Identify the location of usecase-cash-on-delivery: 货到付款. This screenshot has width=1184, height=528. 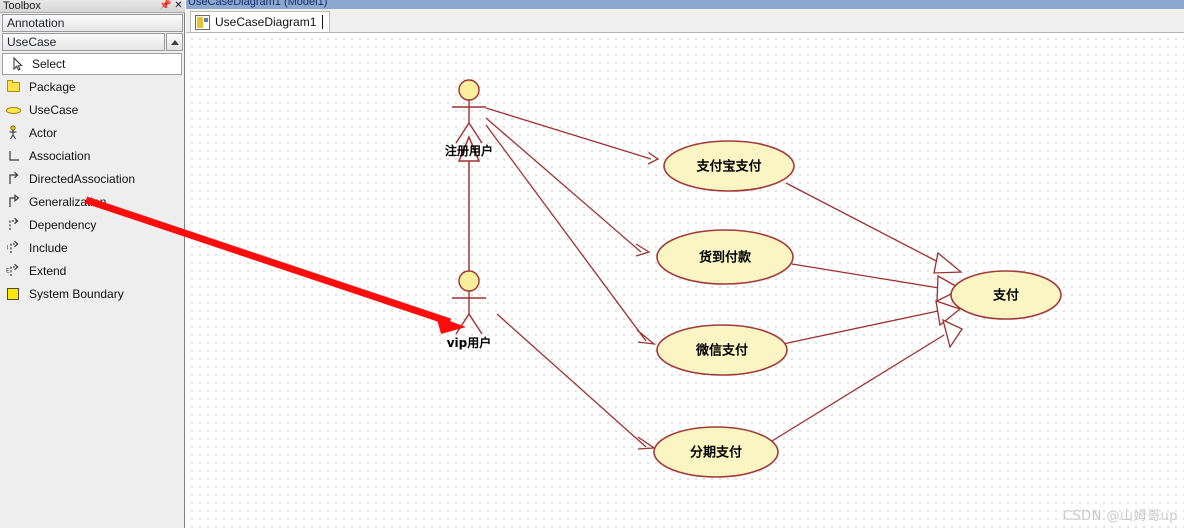
(725, 257).